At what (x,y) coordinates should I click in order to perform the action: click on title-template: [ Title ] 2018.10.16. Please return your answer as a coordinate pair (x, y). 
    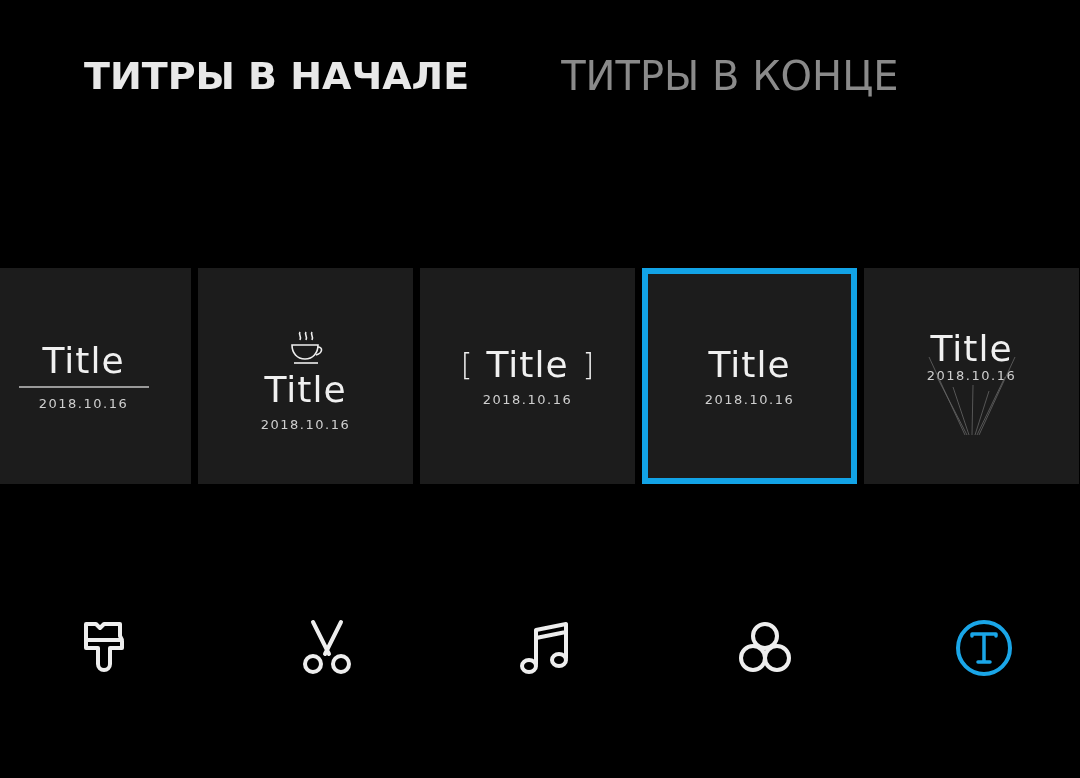
    Looking at the image, I should click on (527, 376).